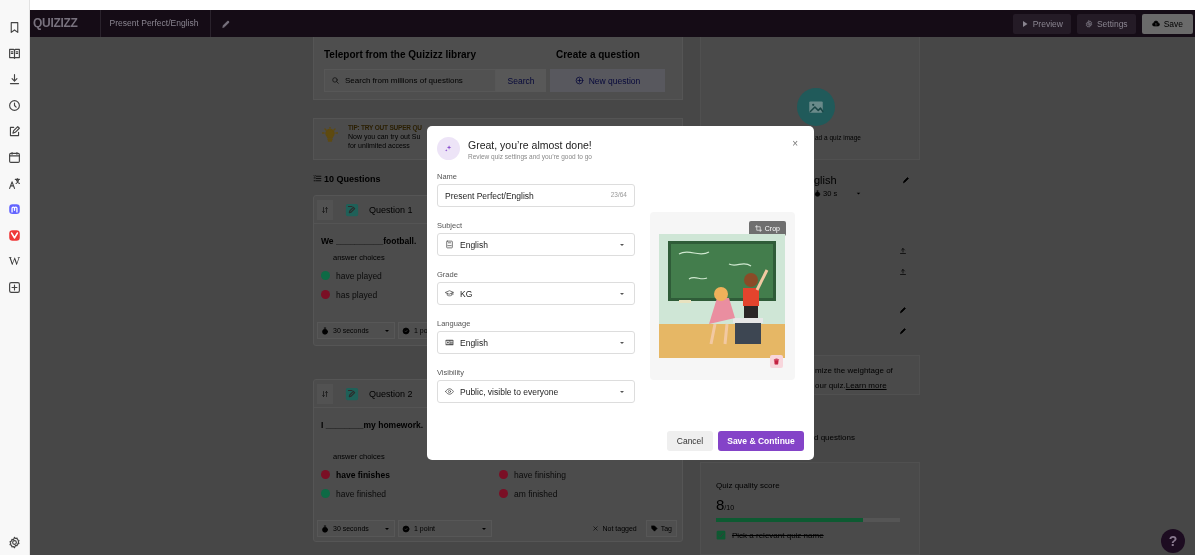 The width and height of the screenshot is (1195, 555). I want to click on save-button: Save, so click(1167, 23).